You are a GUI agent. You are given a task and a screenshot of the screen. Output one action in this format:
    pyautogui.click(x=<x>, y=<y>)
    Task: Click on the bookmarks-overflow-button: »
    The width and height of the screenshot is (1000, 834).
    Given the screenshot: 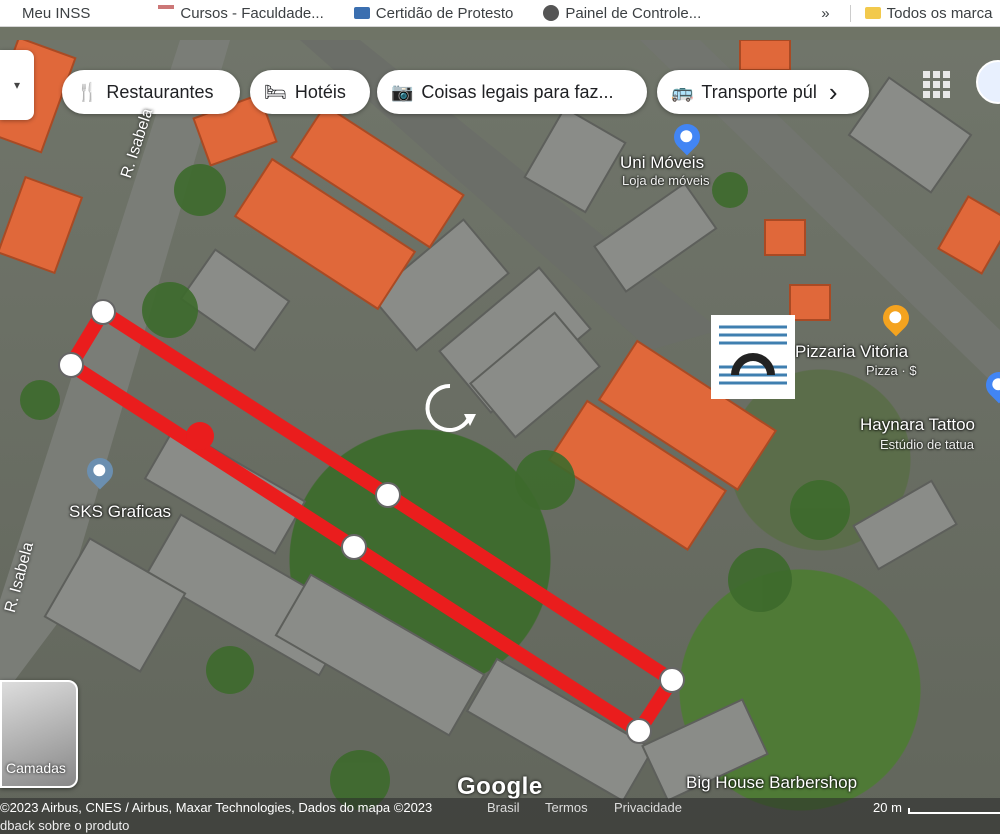 What is the action you would take?
    pyautogui.click(x=825, y=13)
    